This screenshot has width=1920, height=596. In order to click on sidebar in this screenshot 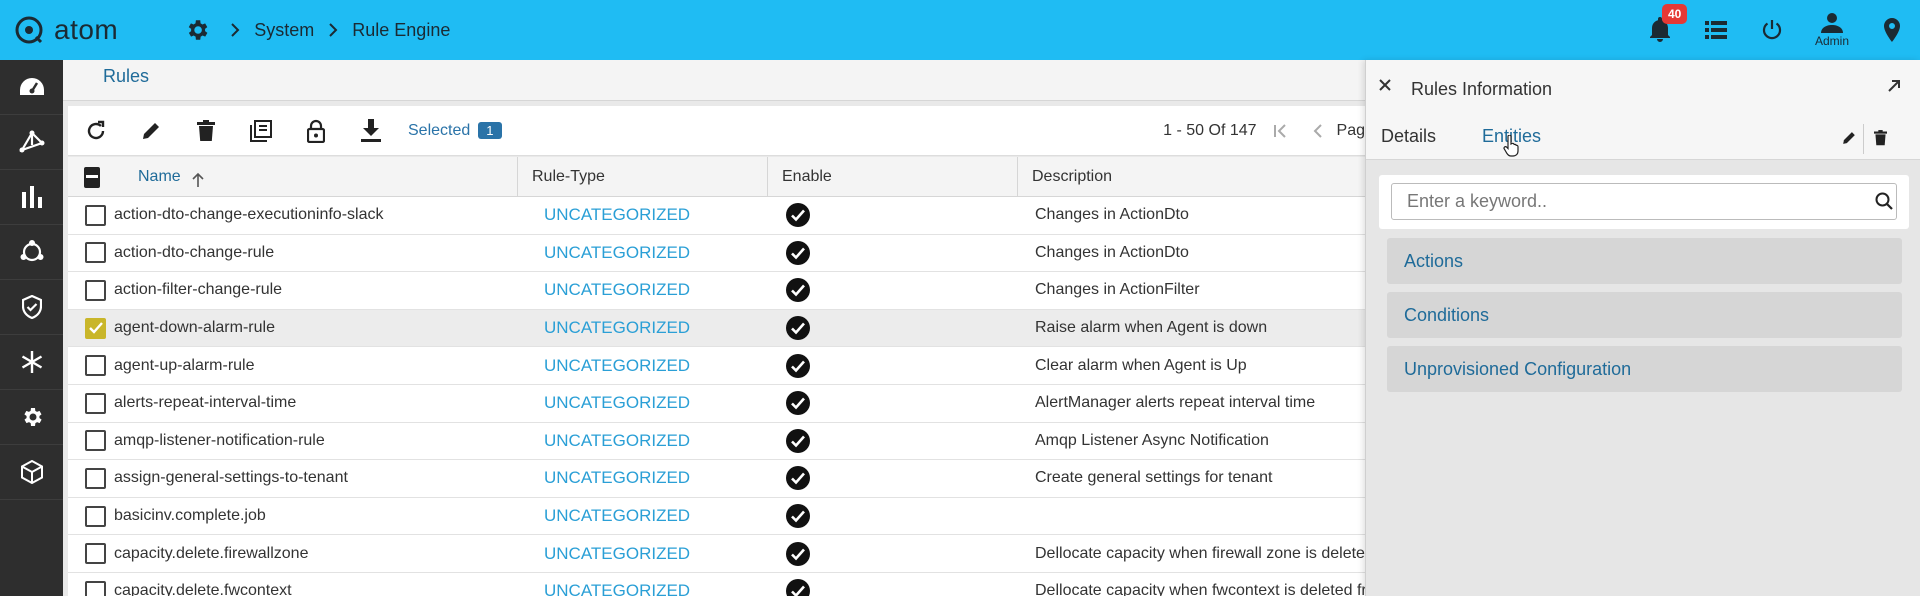, I will do `click(31, 328)`.